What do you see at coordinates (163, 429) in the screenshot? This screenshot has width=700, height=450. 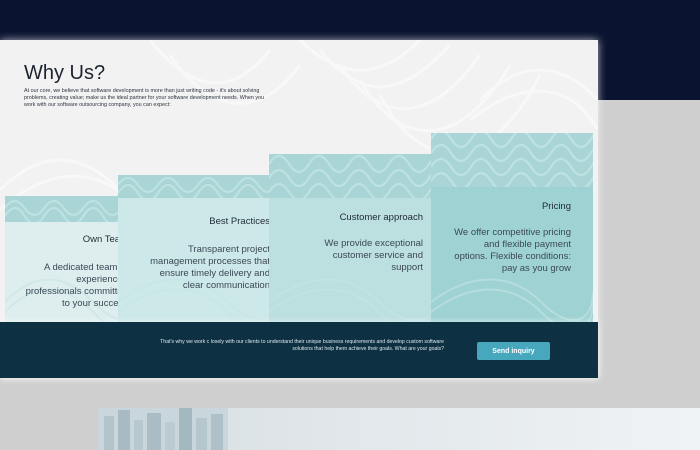 I see `city-photo` at bounding box center [163, 429].